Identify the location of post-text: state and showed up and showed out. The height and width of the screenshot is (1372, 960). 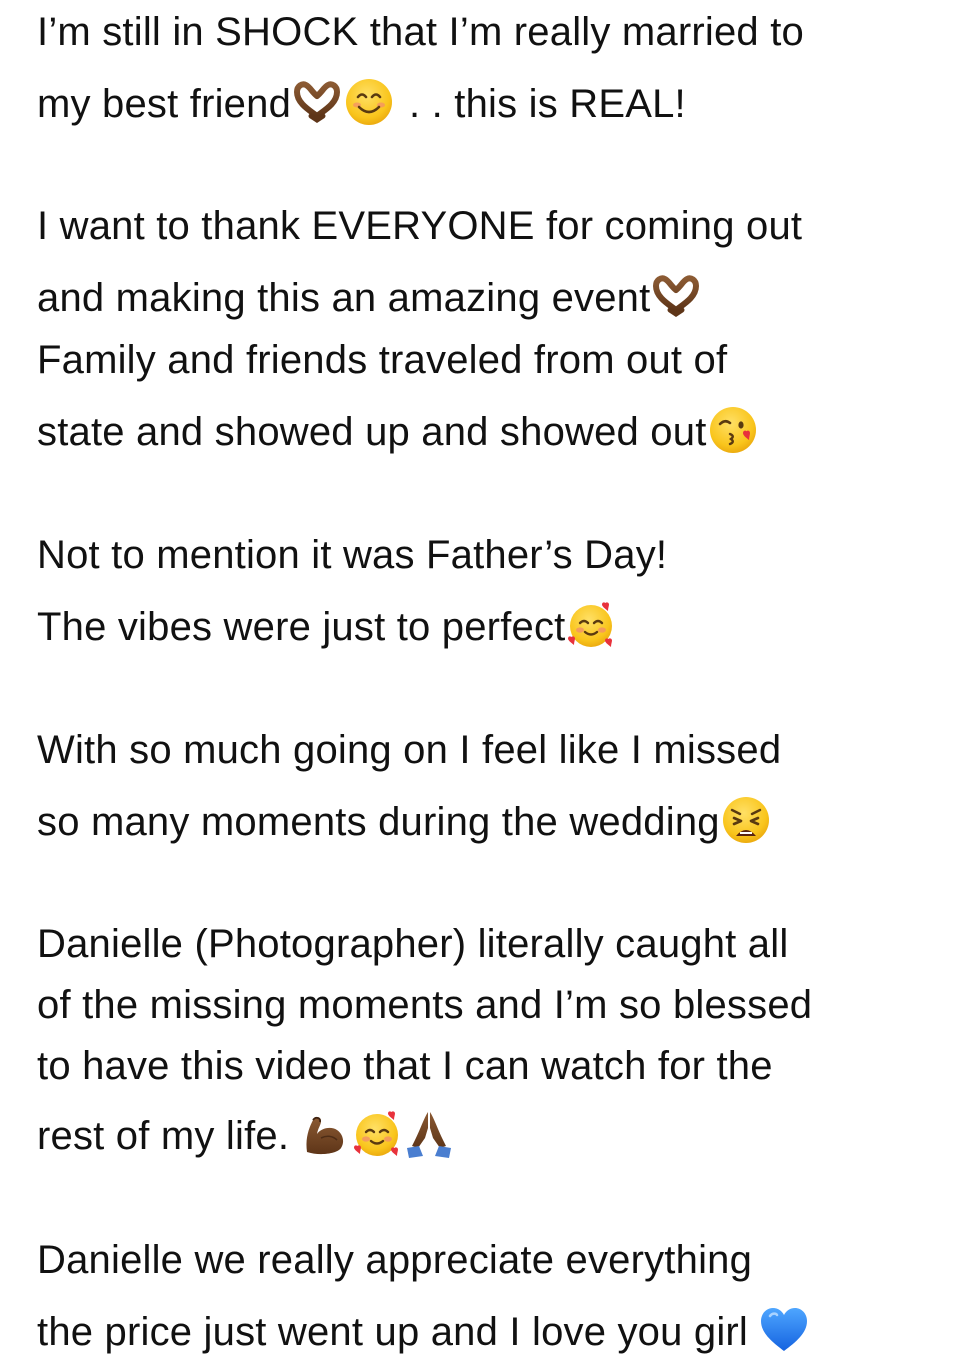
(372, 432).